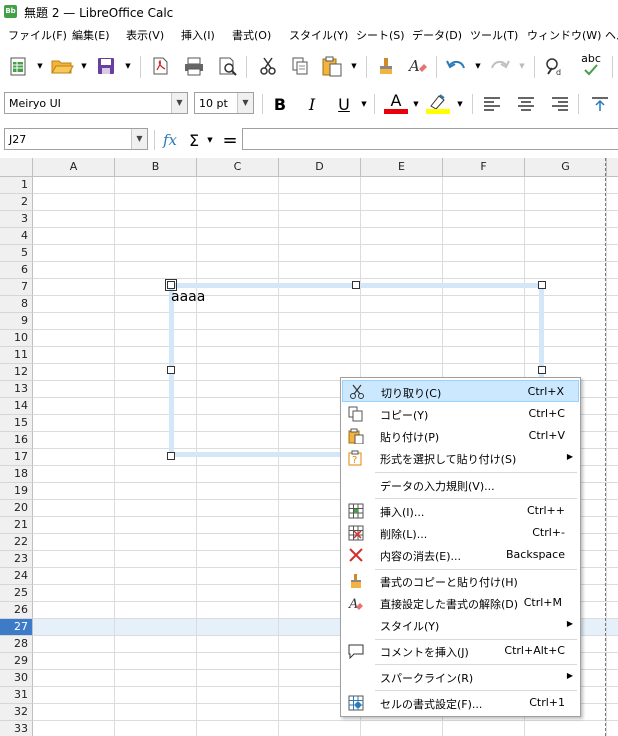  What do you see at coordinates (16, 270) in the screenshot?
I see `row-header-6: 6` at bounding box center [16, 270].